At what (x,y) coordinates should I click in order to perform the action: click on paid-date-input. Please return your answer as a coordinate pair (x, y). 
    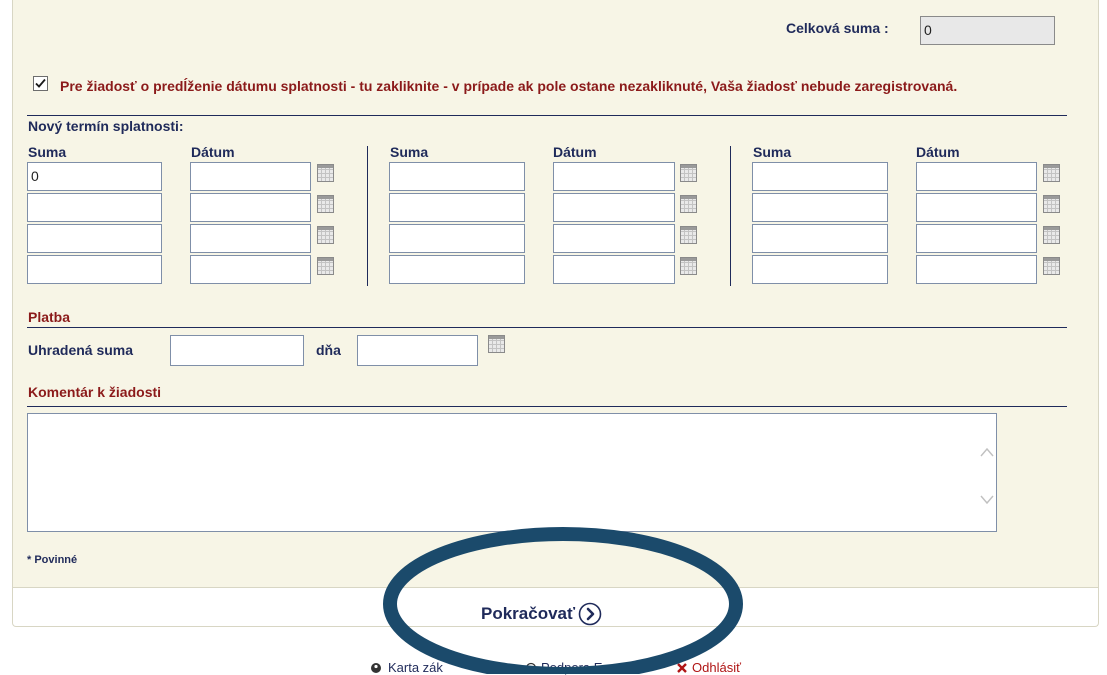
    Looking at the image, I should click on (417, 350).